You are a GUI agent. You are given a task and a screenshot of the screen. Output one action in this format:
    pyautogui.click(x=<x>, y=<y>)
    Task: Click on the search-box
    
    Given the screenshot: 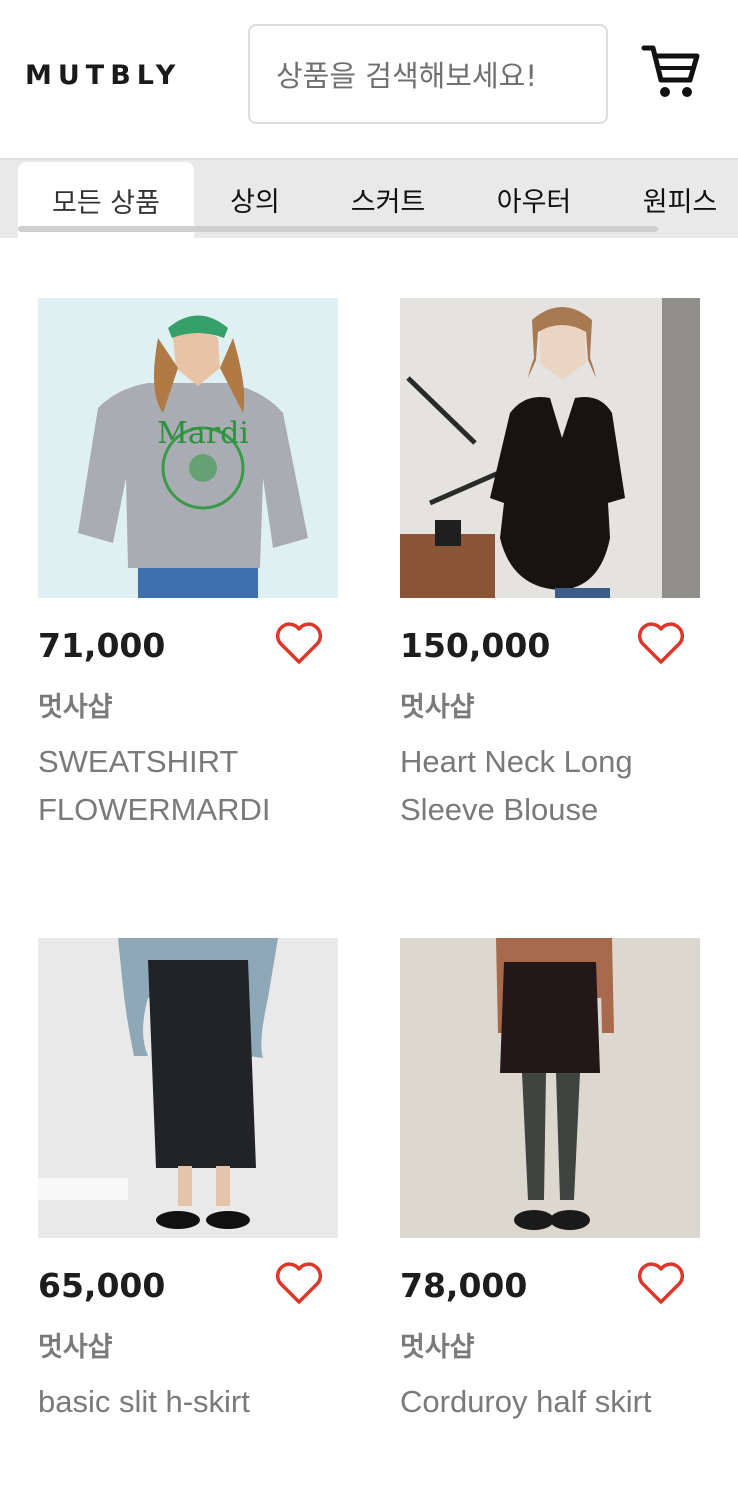 What is the action you would take?
    pyautogui.click(x=428, y=74)
    